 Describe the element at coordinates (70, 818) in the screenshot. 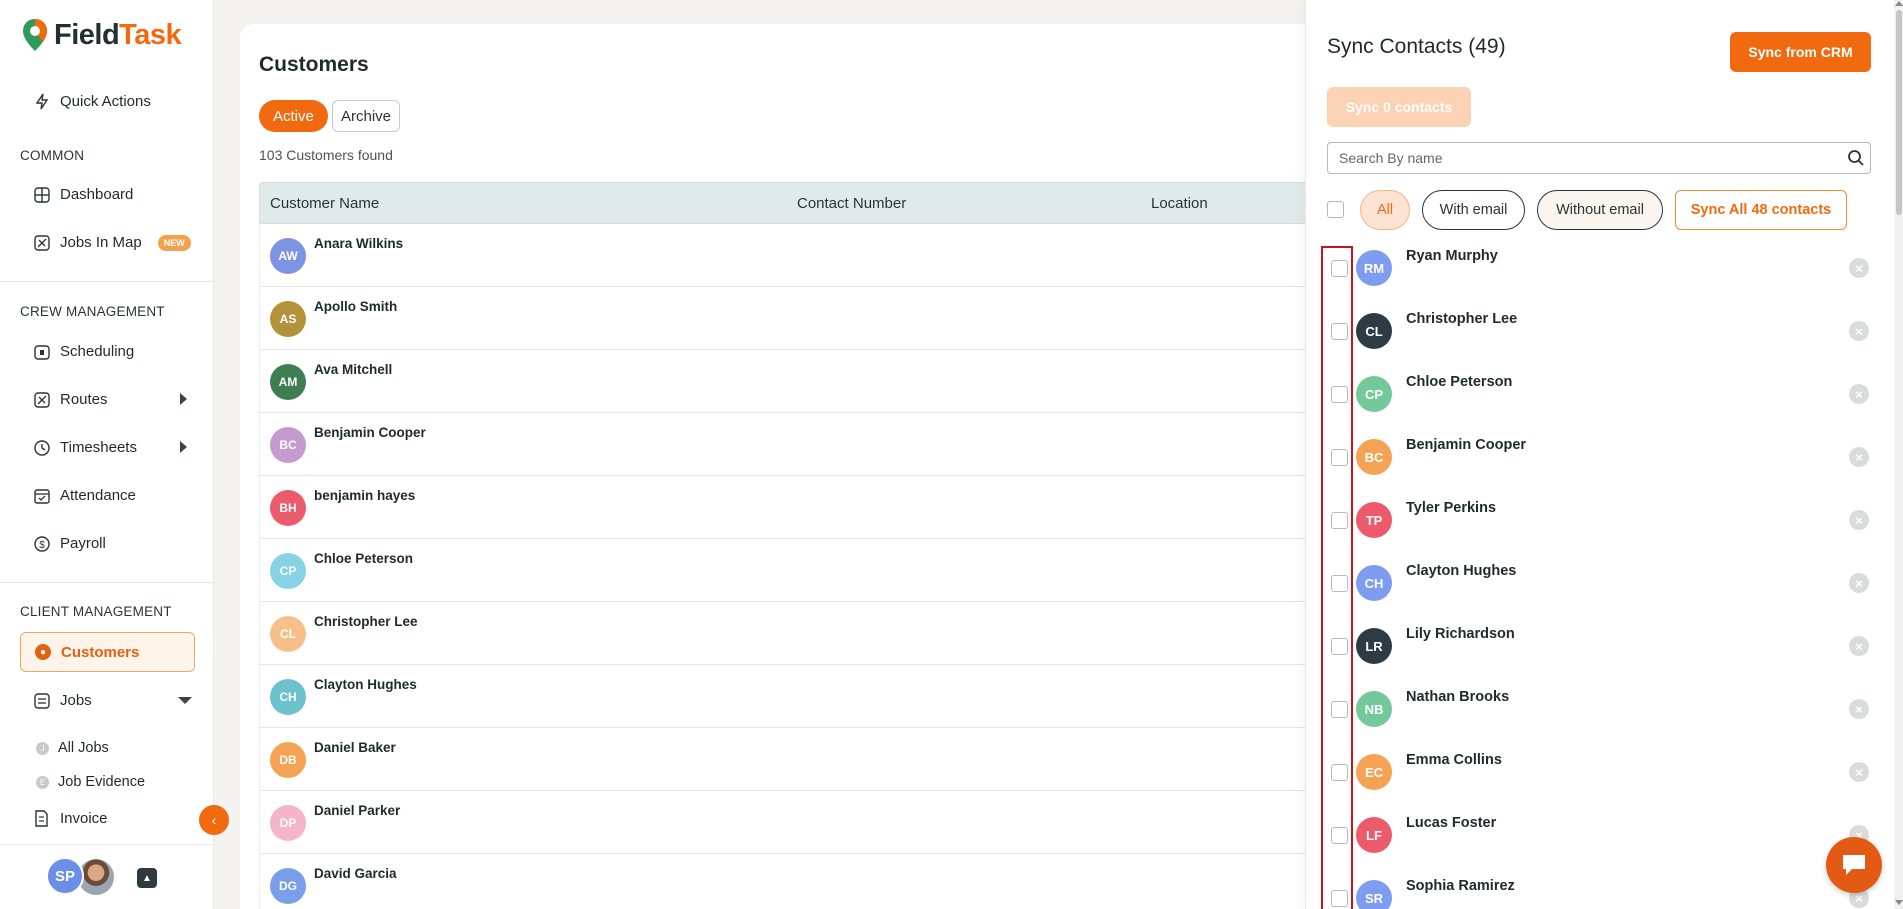

I see `nav-invoice: Invoice` at that location.